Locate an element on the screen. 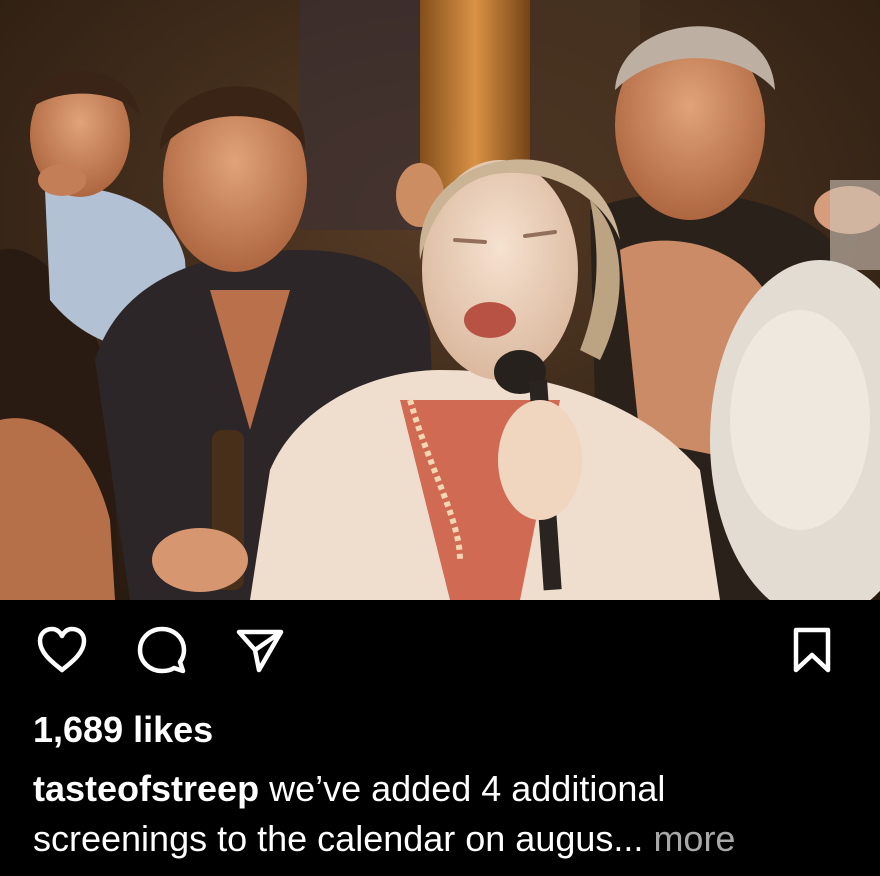  paper-plane-icon is located at coordinates (260, 650).